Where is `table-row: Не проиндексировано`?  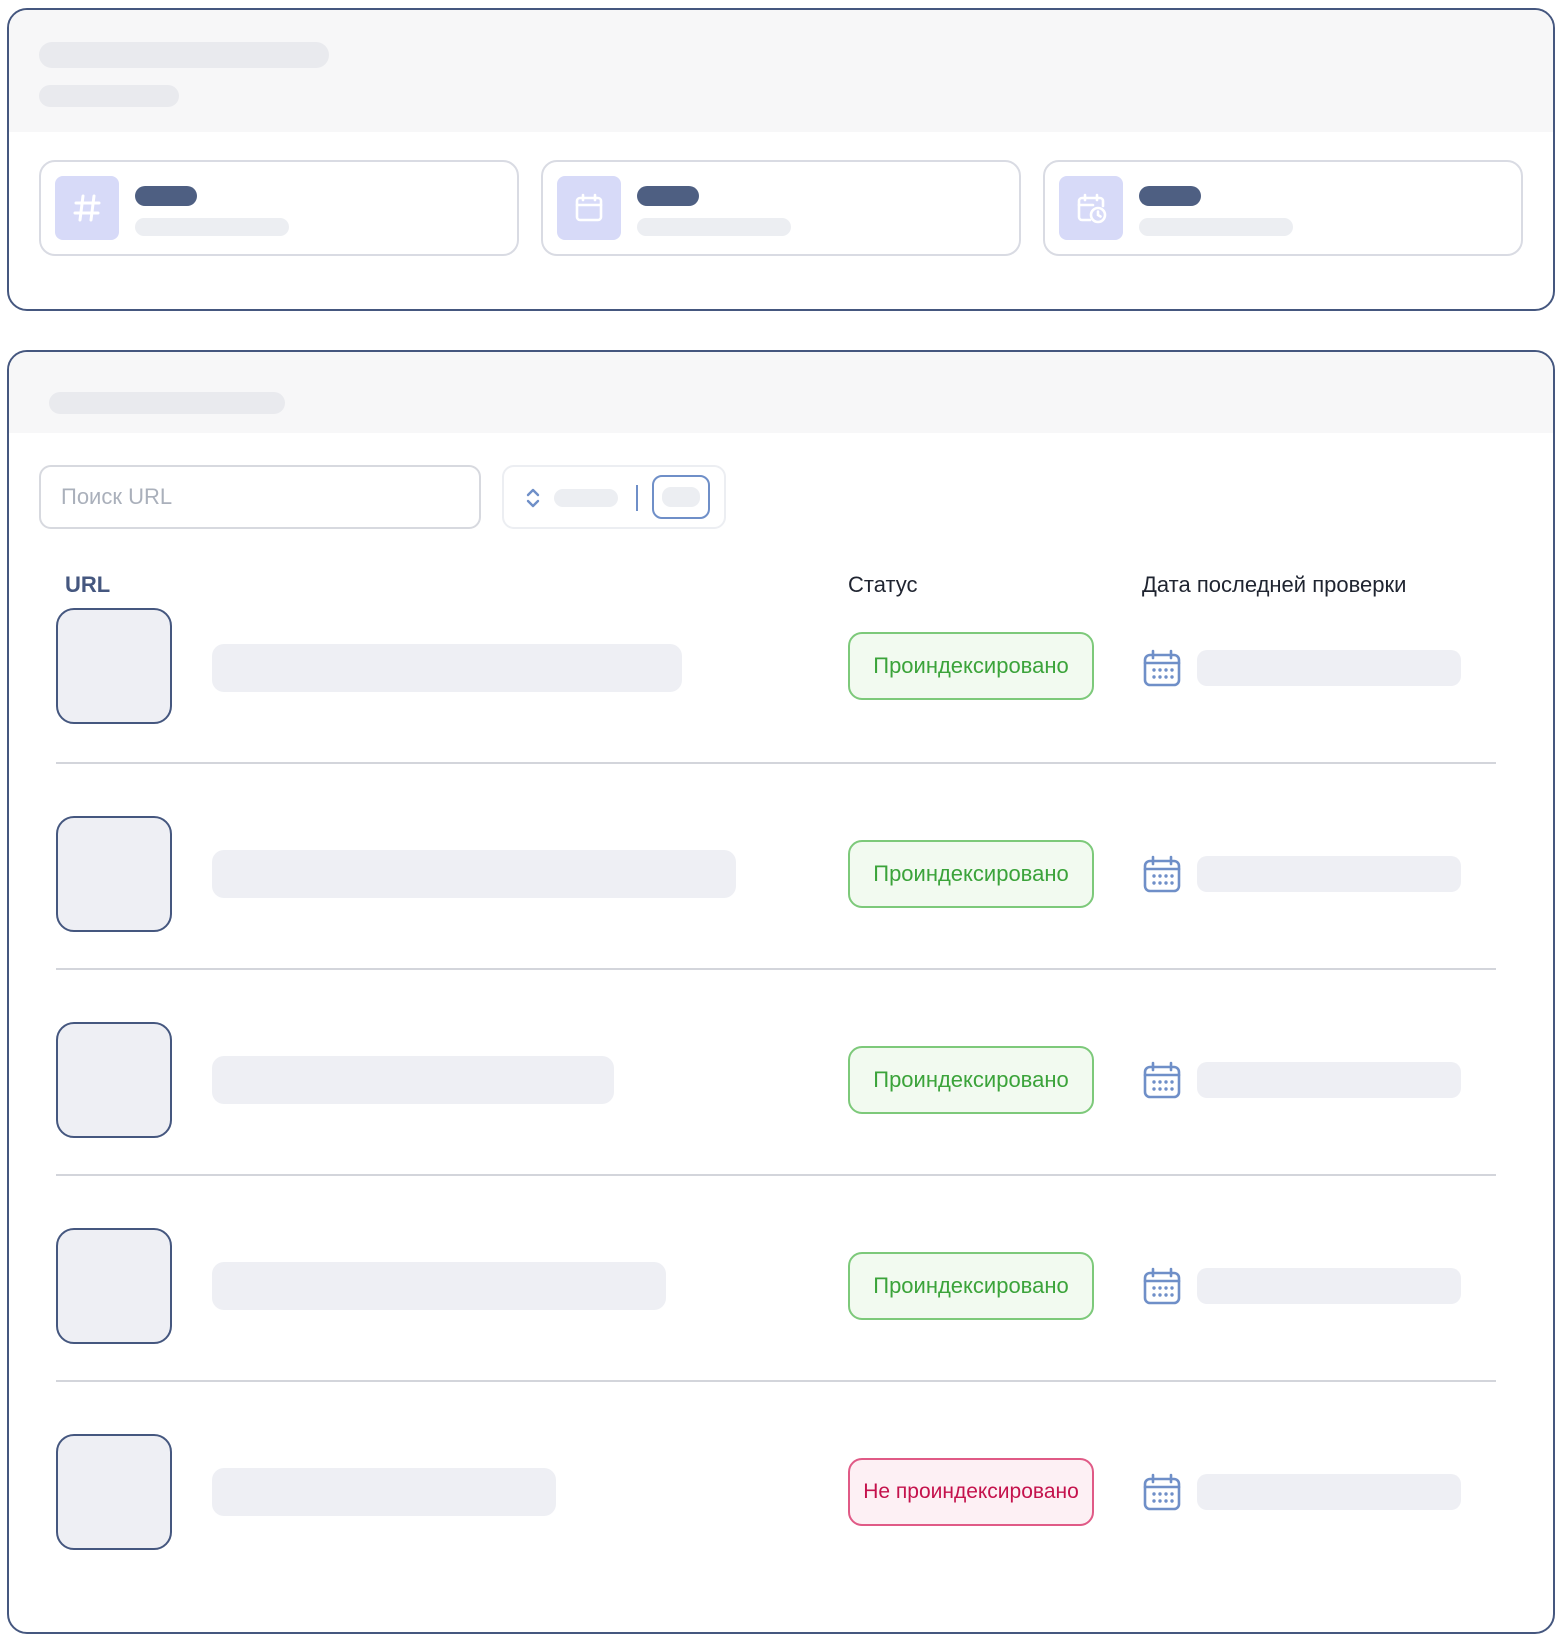
table-row: Не проиндексировано is located at coordinates (781, 1494).